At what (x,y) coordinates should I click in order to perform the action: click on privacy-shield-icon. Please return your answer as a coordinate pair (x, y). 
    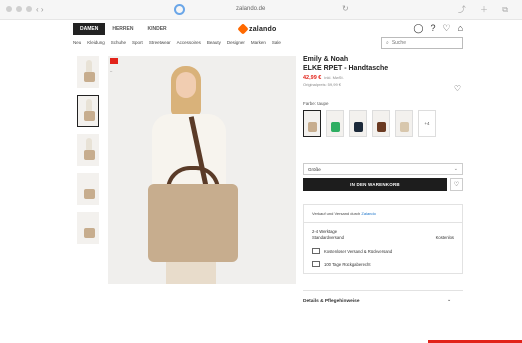
    Looking at the image, I should click on (179, 9).